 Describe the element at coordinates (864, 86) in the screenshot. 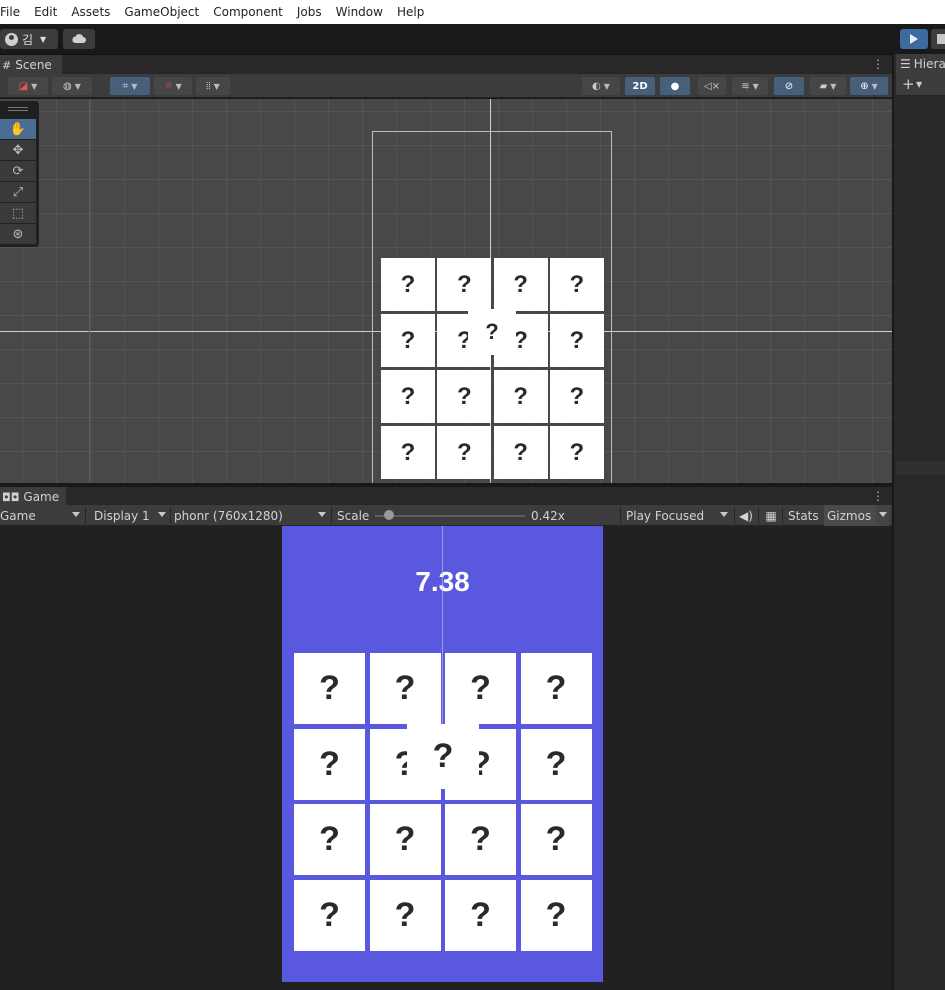

I see `gizmo-icon: ⊕` at that location.